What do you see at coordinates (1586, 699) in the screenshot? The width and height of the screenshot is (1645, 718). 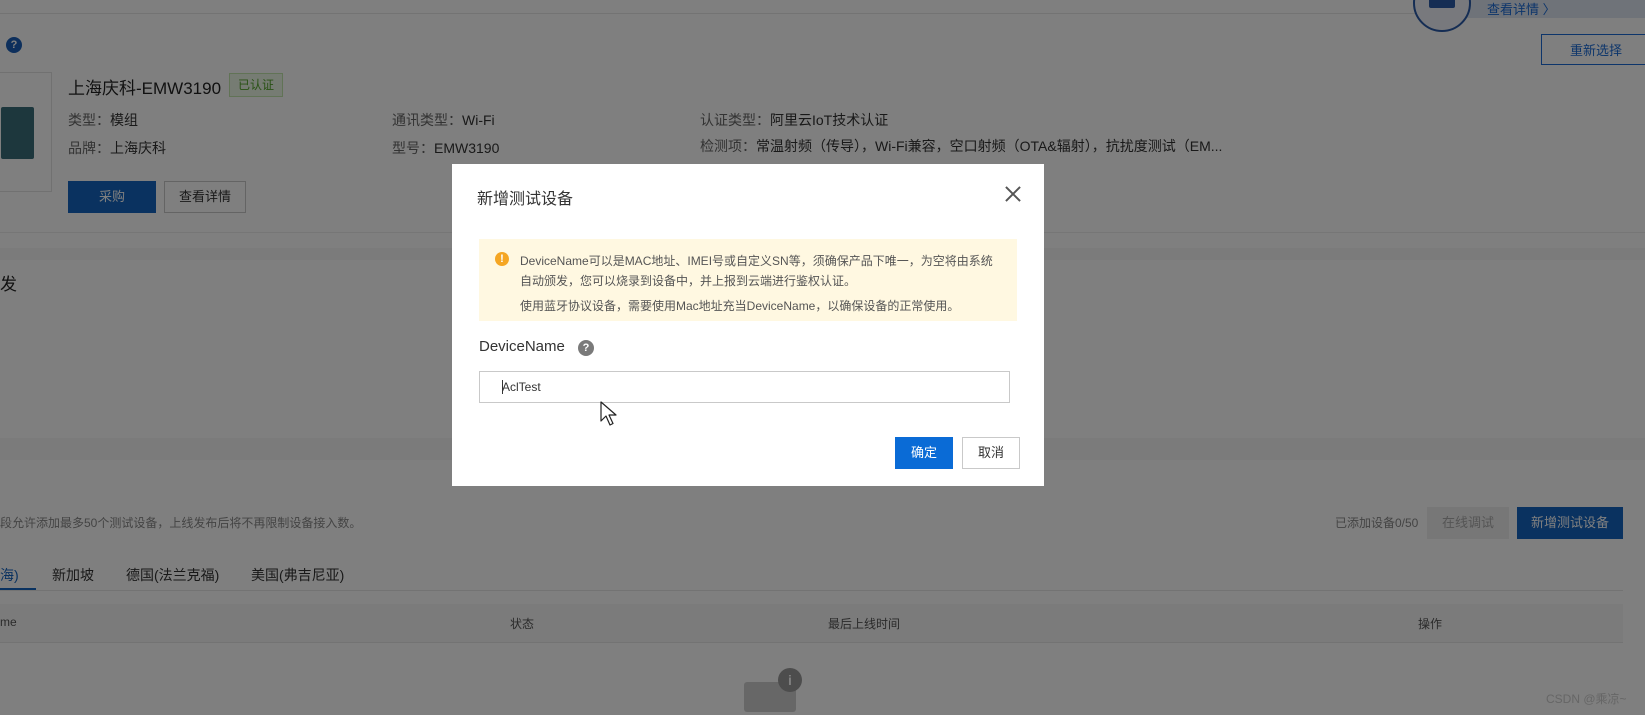 I see `watermark: CSDN @乘凉~` at bounding box center [1586, 699].